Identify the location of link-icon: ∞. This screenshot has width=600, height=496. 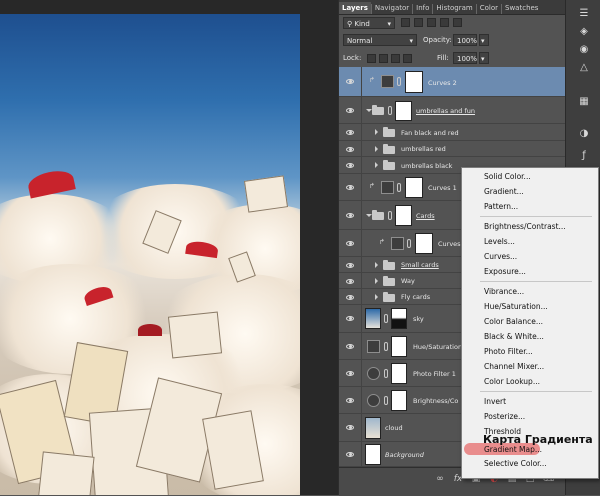
(440, 479).